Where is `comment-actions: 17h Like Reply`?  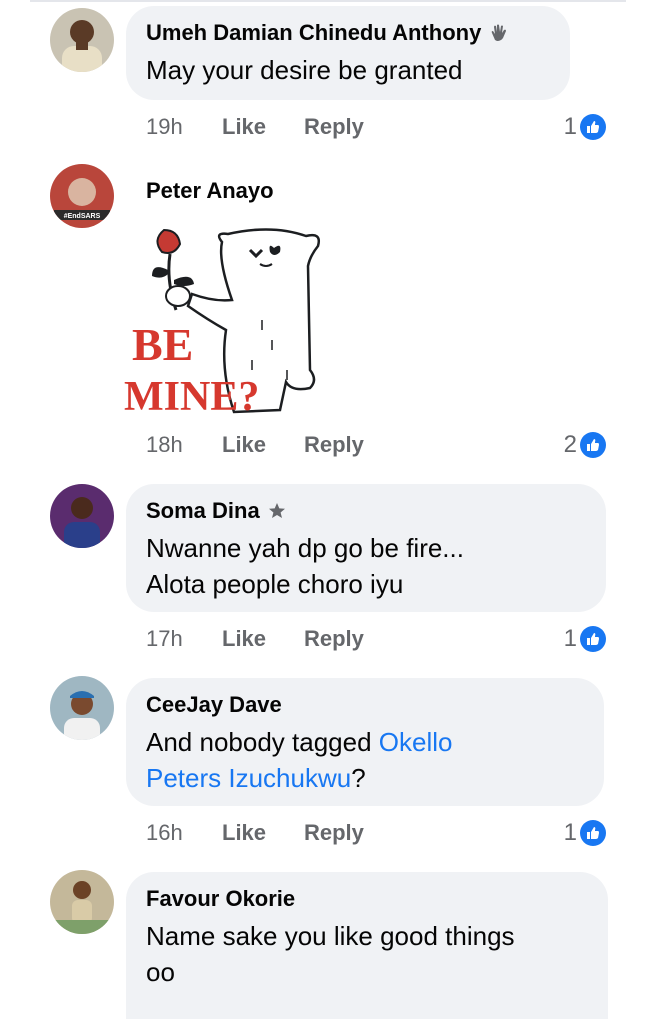
comment-actions: 17h Like Reply is located at coordinates (265, 639).